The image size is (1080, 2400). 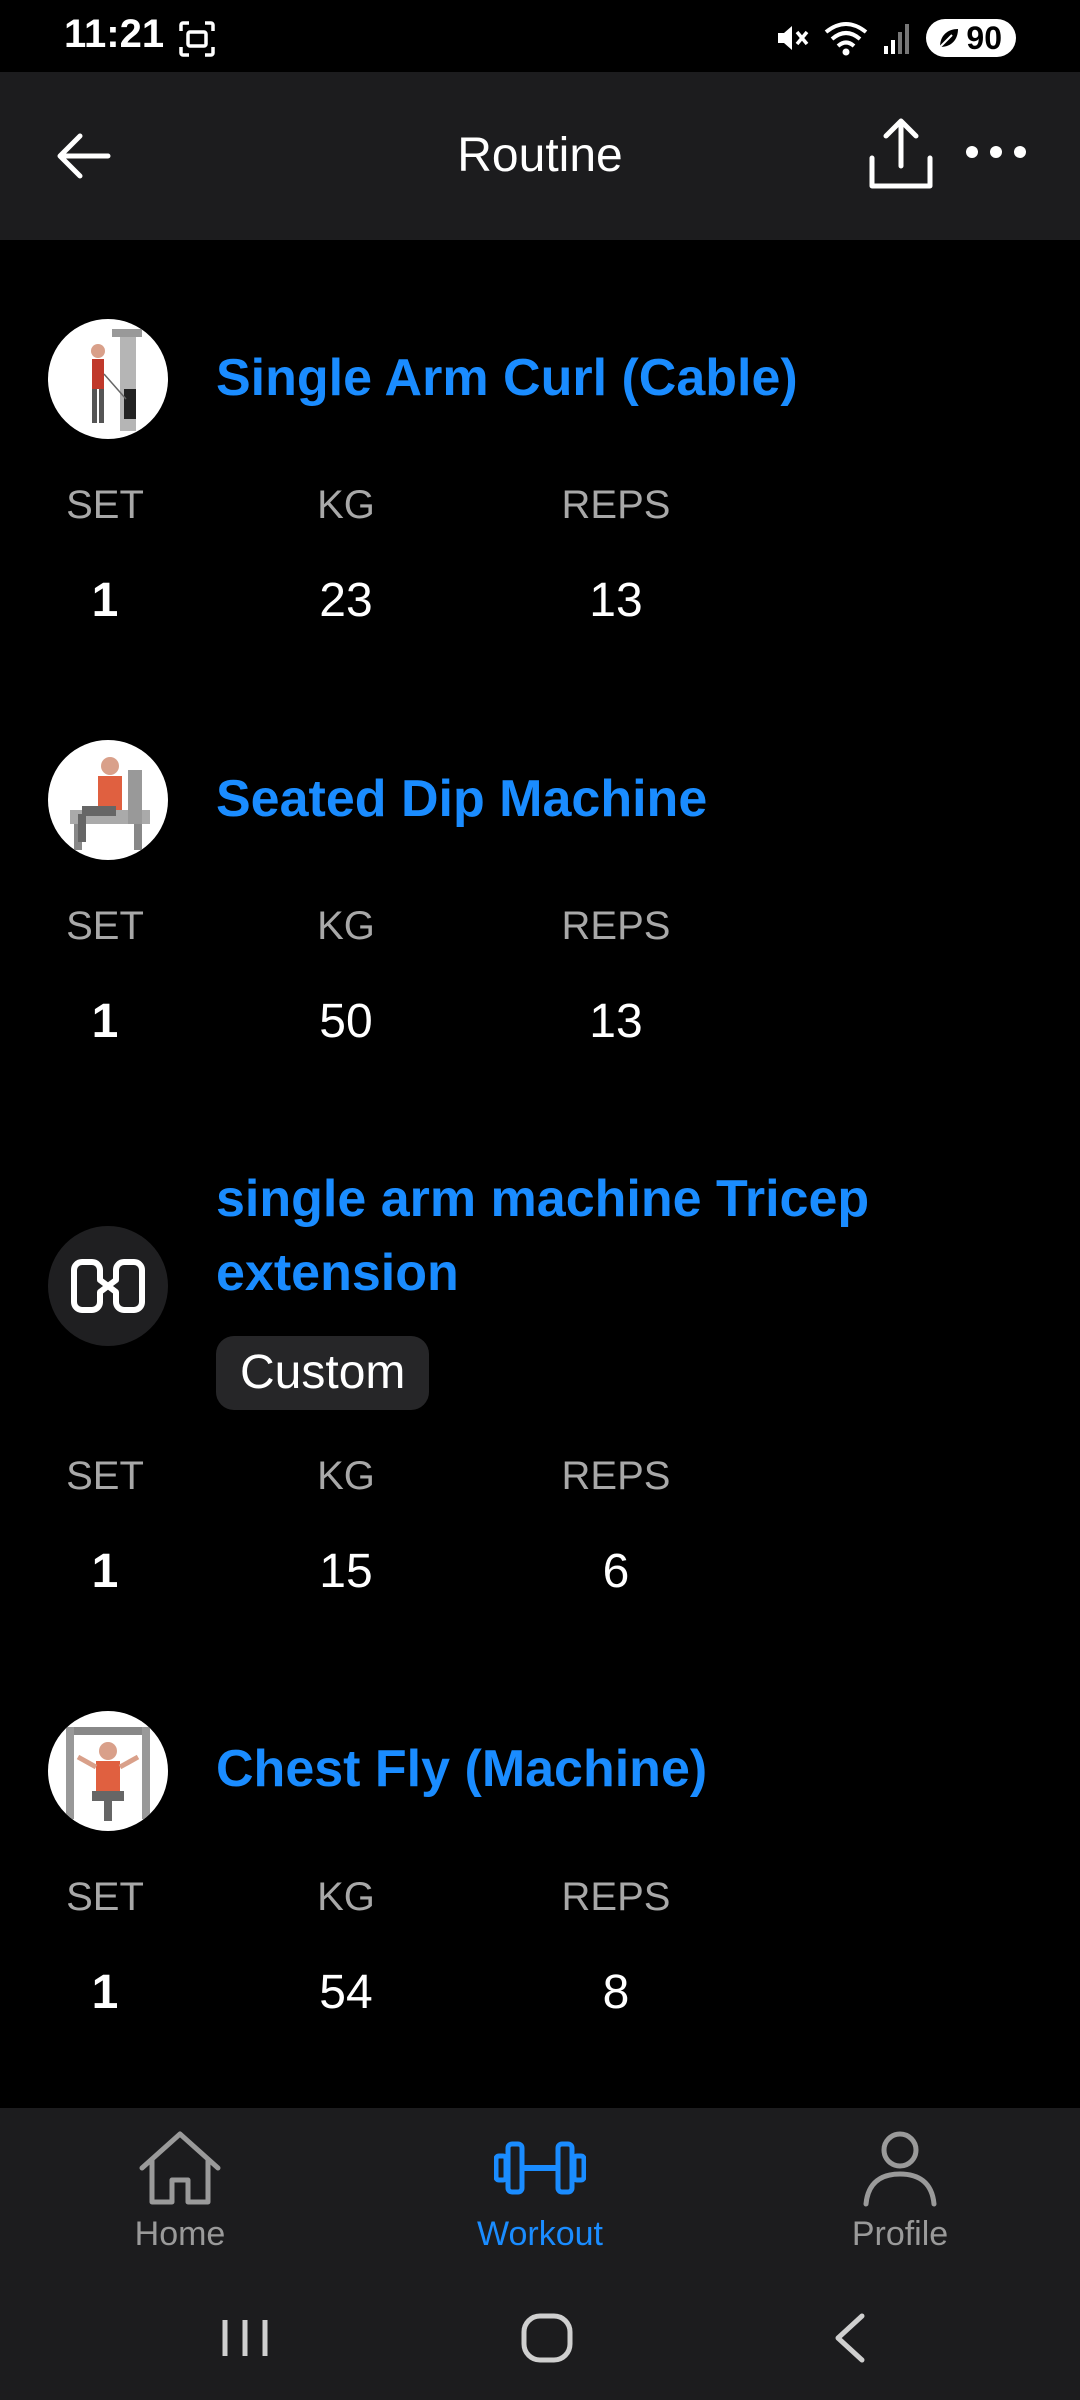 I want to click on system-back-icon, so click(x=851, y=2338).